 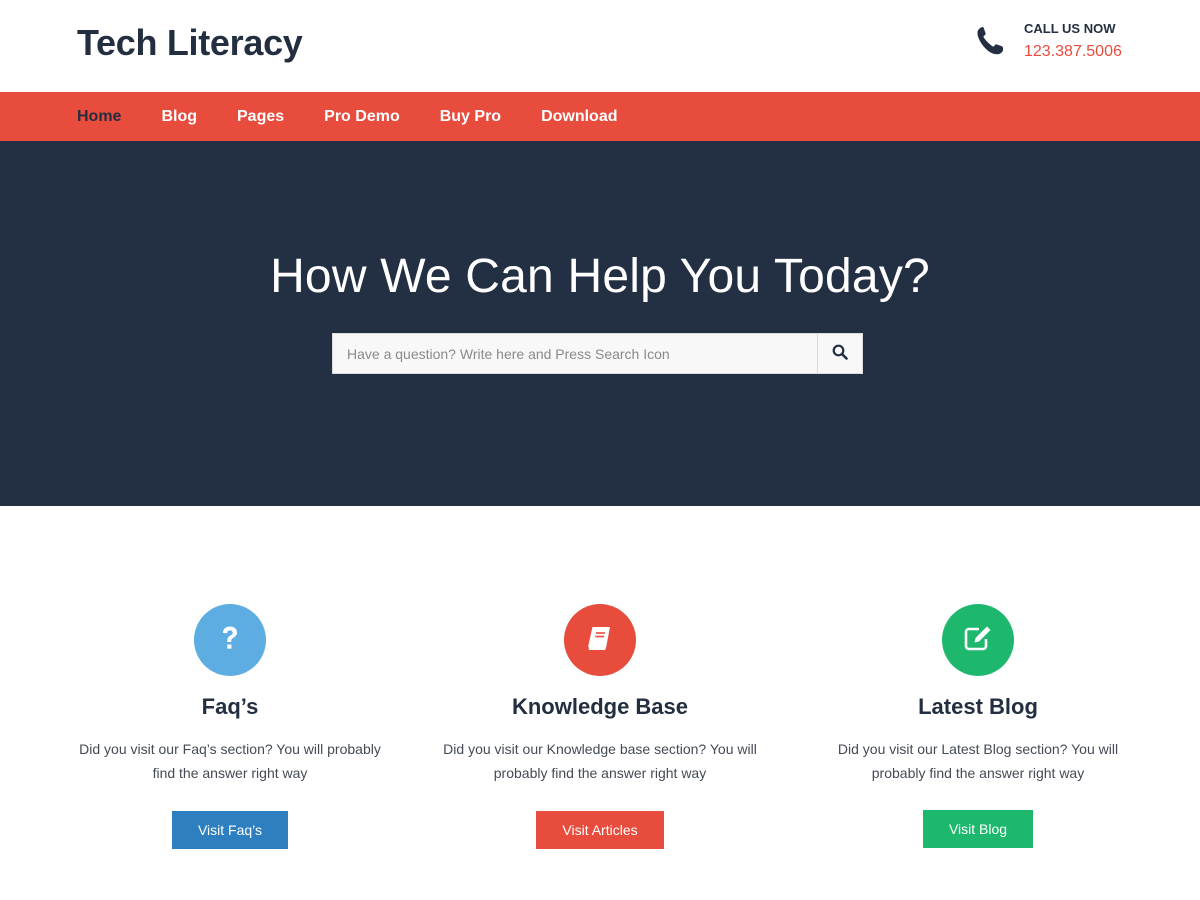 I want to click on knowledge-base-icon-circle, so click(x=600, y=640).